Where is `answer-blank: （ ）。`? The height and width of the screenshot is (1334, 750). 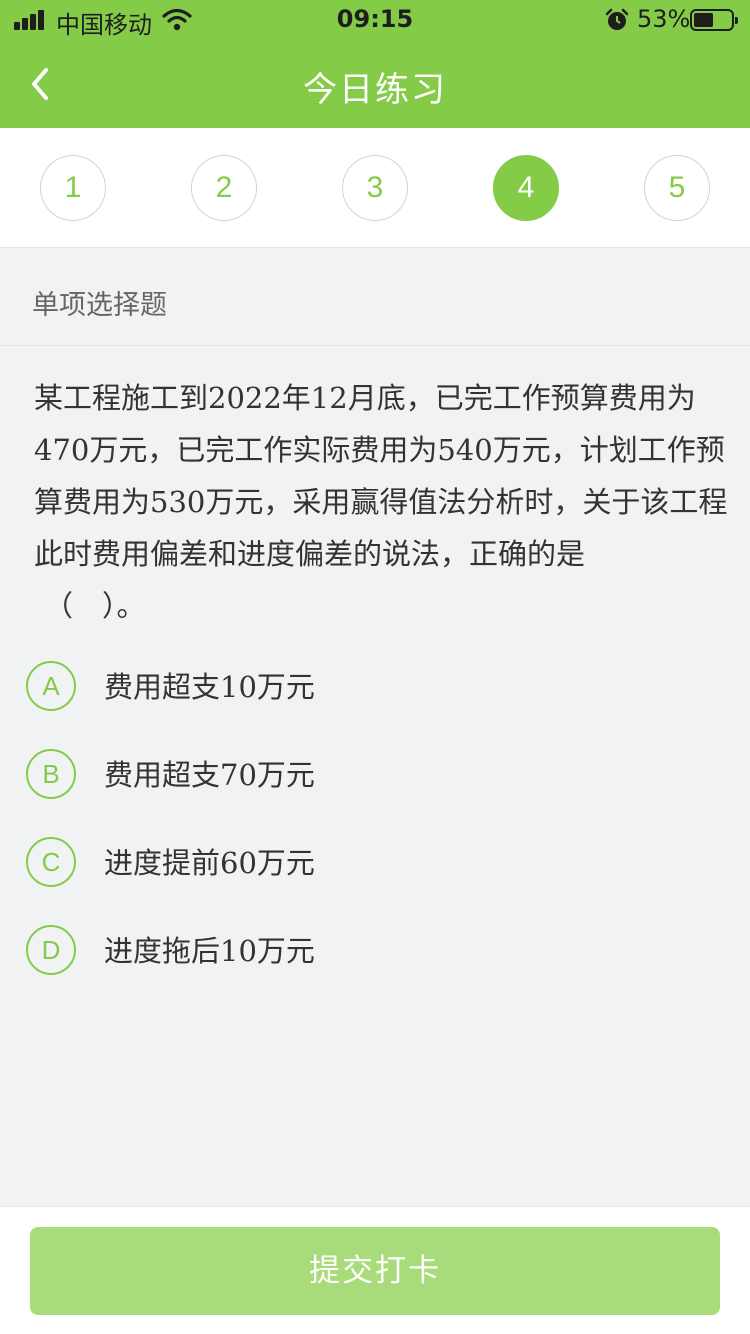
answer-blank: （ ）。 is located at coordinates (95, 606).